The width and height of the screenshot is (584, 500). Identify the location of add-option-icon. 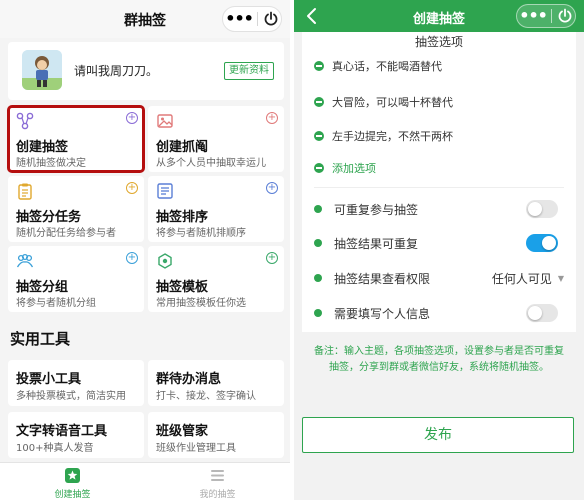
(319, 168).